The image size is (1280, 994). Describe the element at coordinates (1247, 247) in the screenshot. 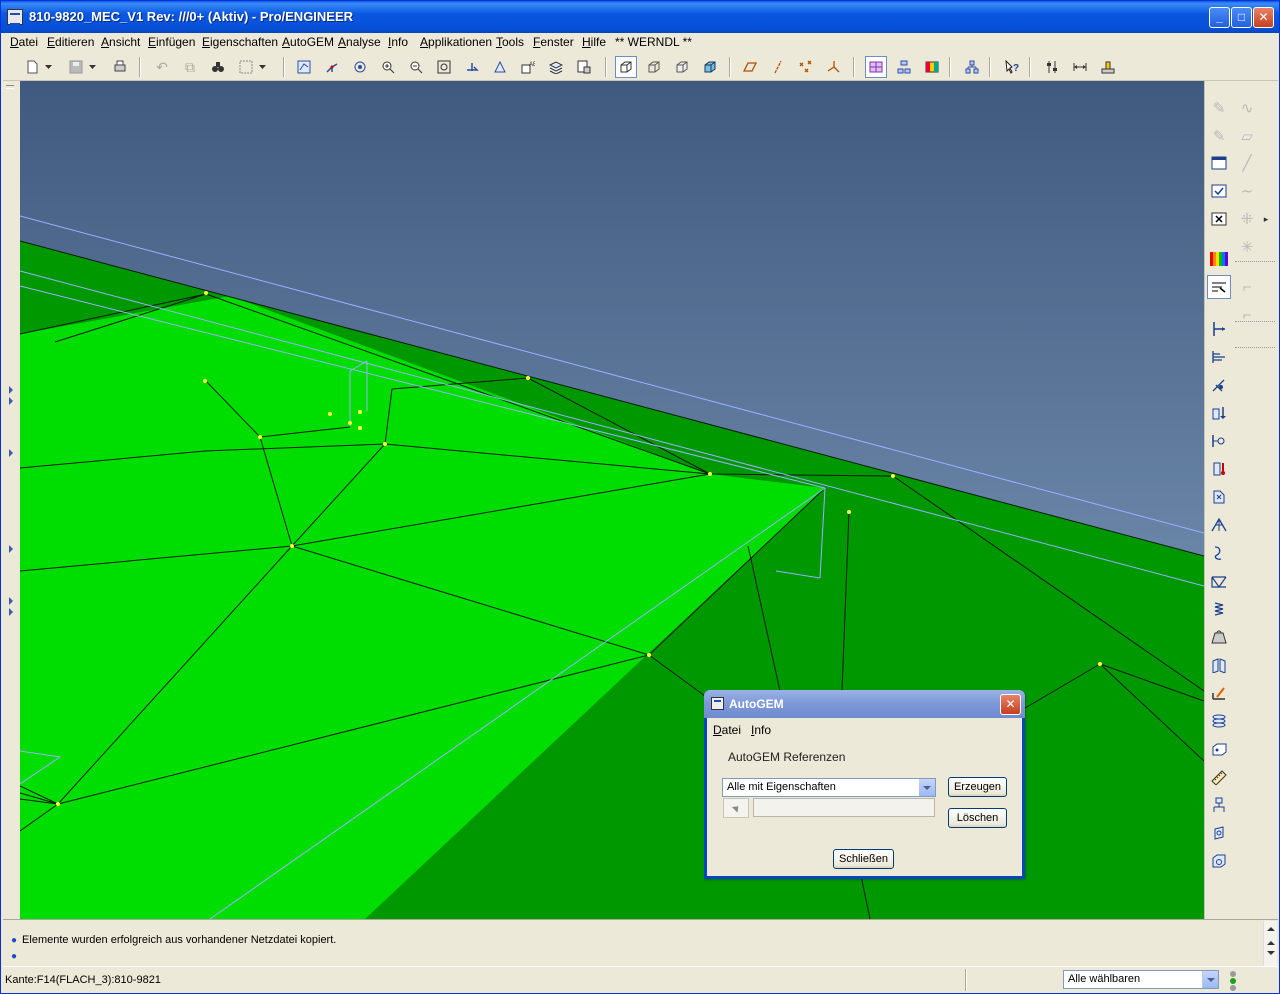

I see `datum-point-icon: ✳` at that location.